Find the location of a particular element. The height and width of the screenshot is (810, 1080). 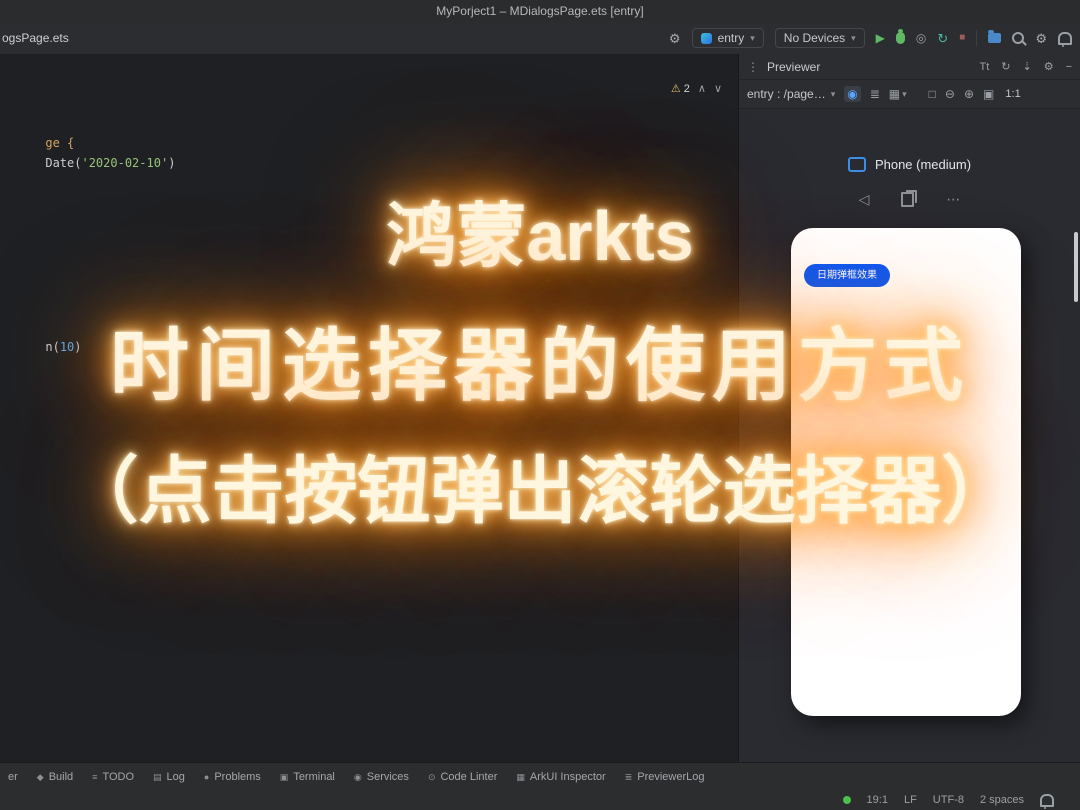

warning-icon: ⚠ is located at coordinates (675, 89).